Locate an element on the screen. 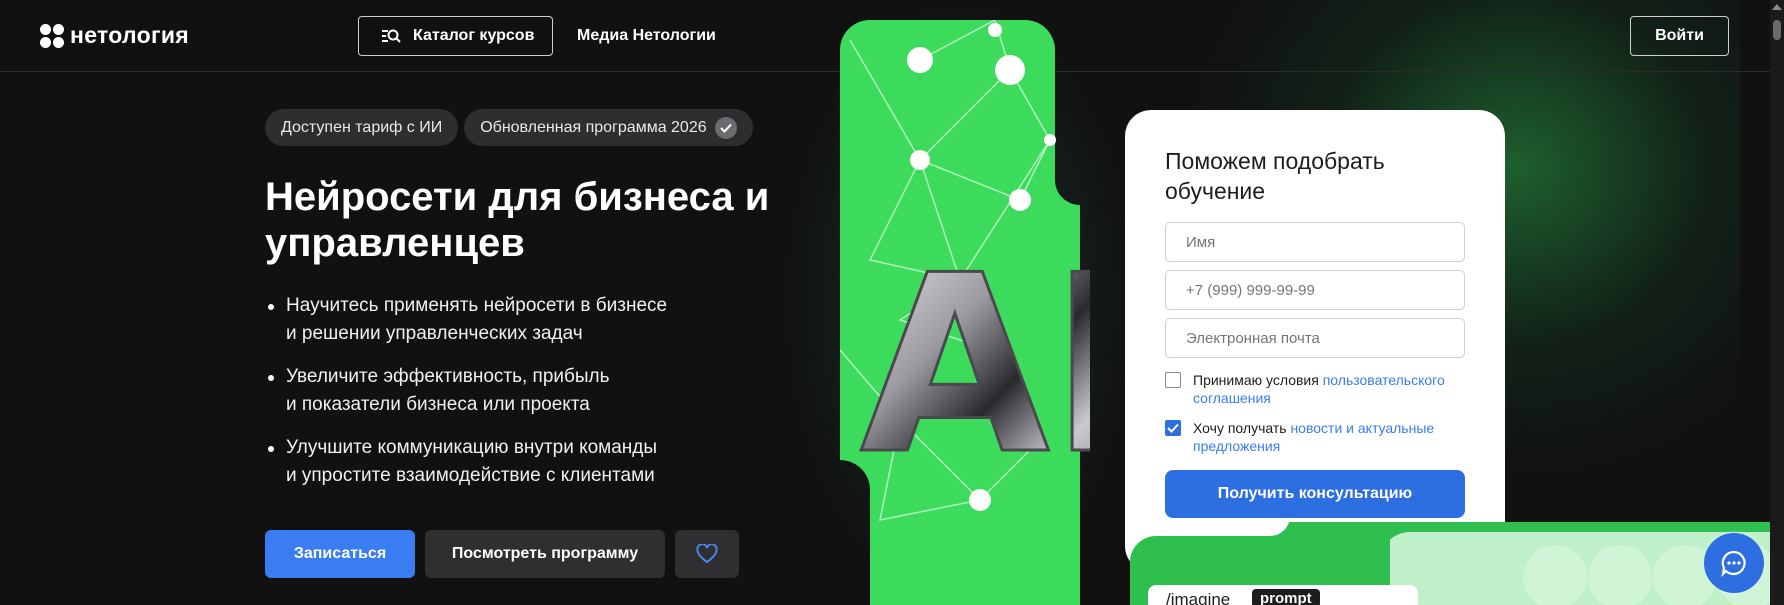 This screenshot has width=1784, height=605. news-checkbox is located at coordinates (1173, 428).